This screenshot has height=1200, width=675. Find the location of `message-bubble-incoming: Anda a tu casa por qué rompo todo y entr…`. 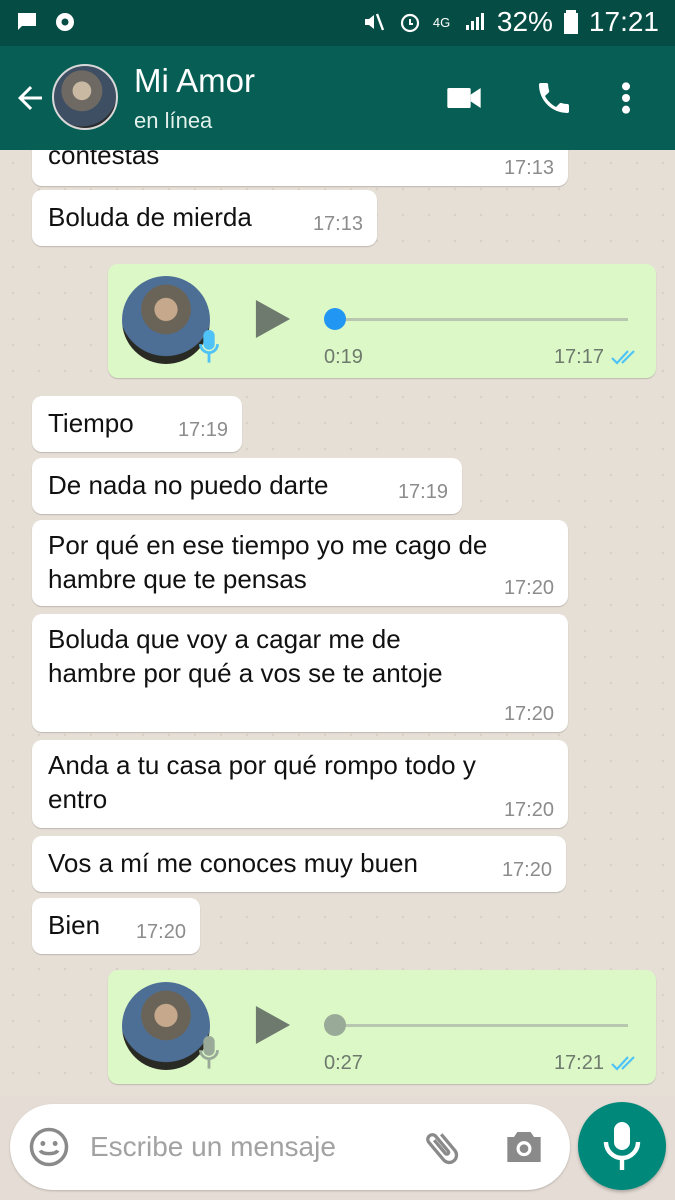

message-bubble-incoming: Anda a tu casa por qué rompo todo y entr… is located at coordinates (300, 784).